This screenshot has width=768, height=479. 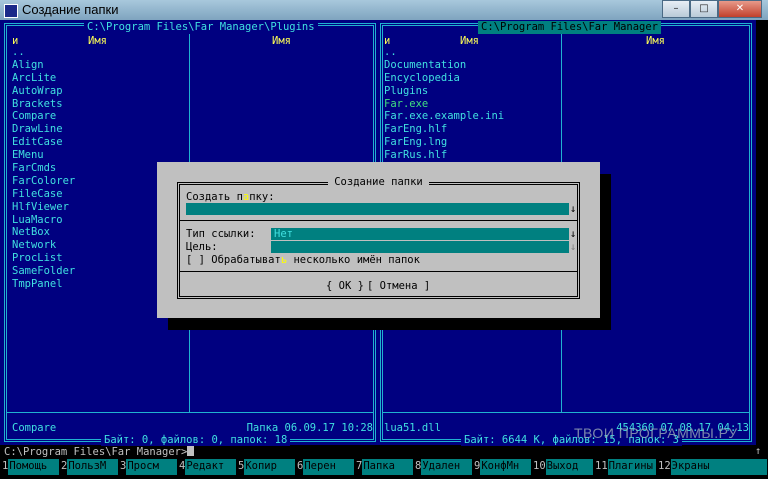 I want to click on file-item: AutoWrap, so click(x=43, y=91).